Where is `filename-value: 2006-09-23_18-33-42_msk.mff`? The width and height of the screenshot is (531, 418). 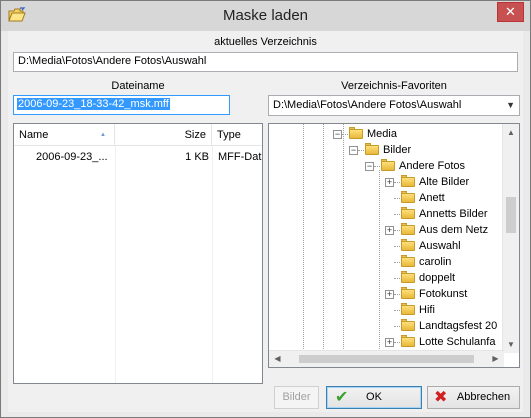
filename-value: 2006-09-23_18-33-42_msk.mff is located at coordinates (93, 104).